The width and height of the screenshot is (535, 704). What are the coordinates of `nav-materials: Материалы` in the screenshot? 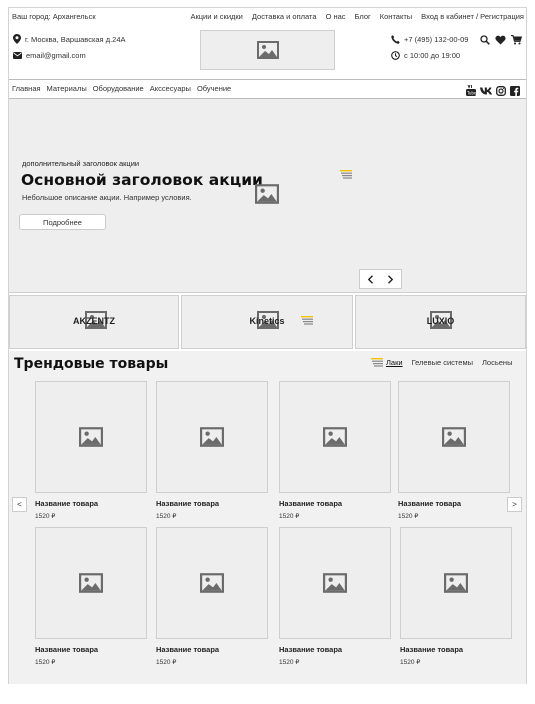 It's located at (67, 88).